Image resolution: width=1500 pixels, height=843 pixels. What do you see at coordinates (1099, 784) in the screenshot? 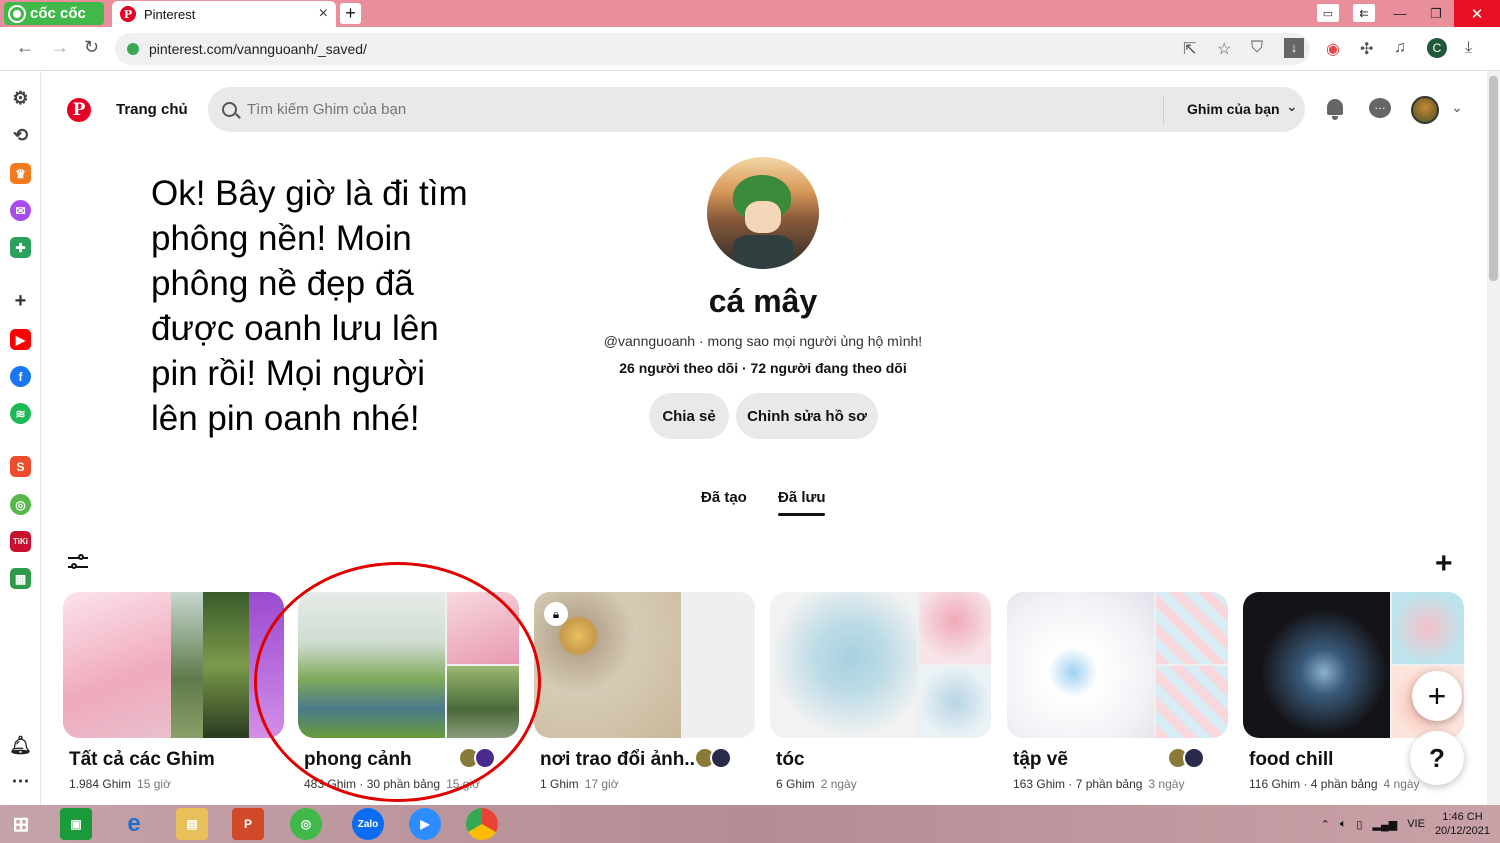
I see `board-meta: 163 Ghim · 7 phần bảng 3 ngày` at bounding box center [1099, 784].